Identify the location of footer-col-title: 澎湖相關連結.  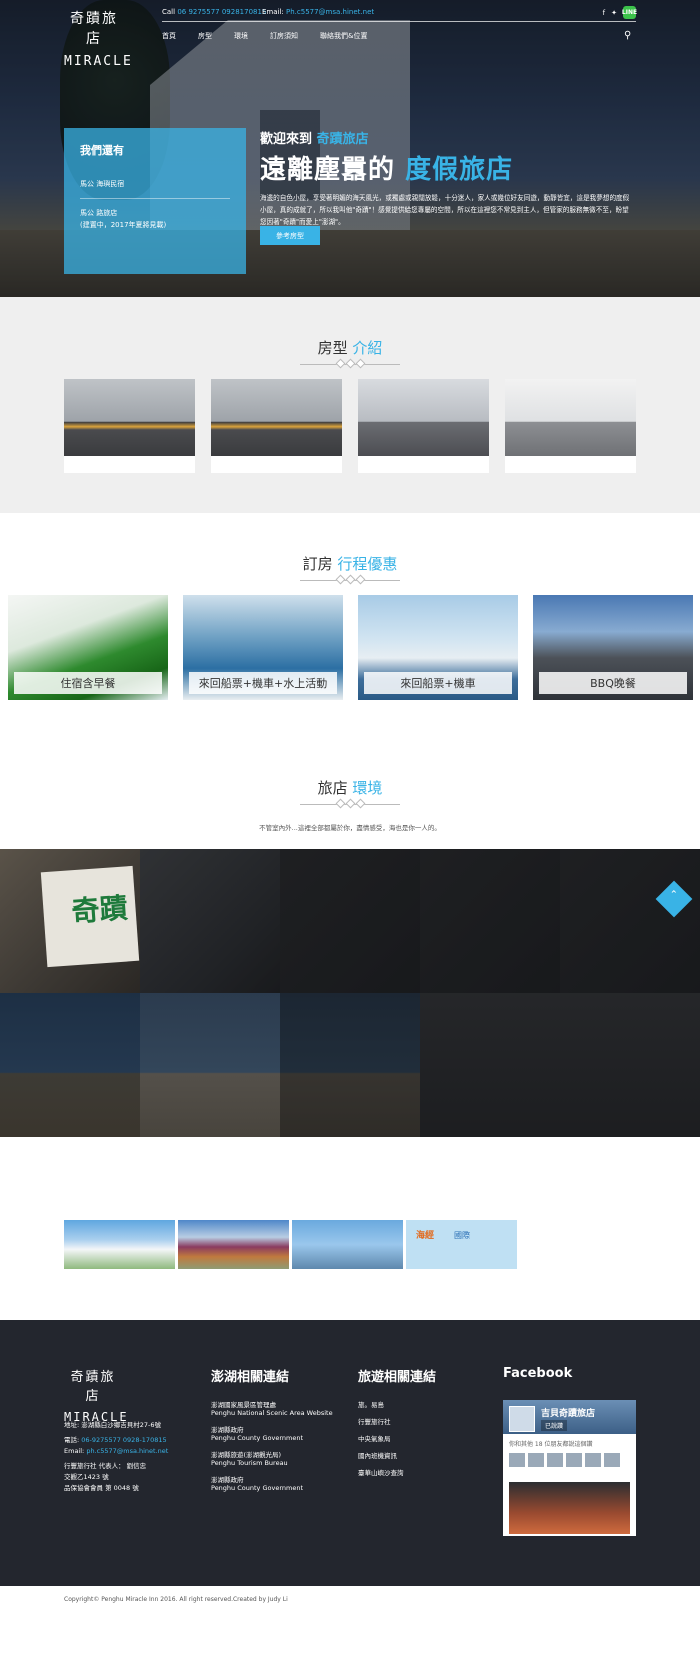
(250, 1377).